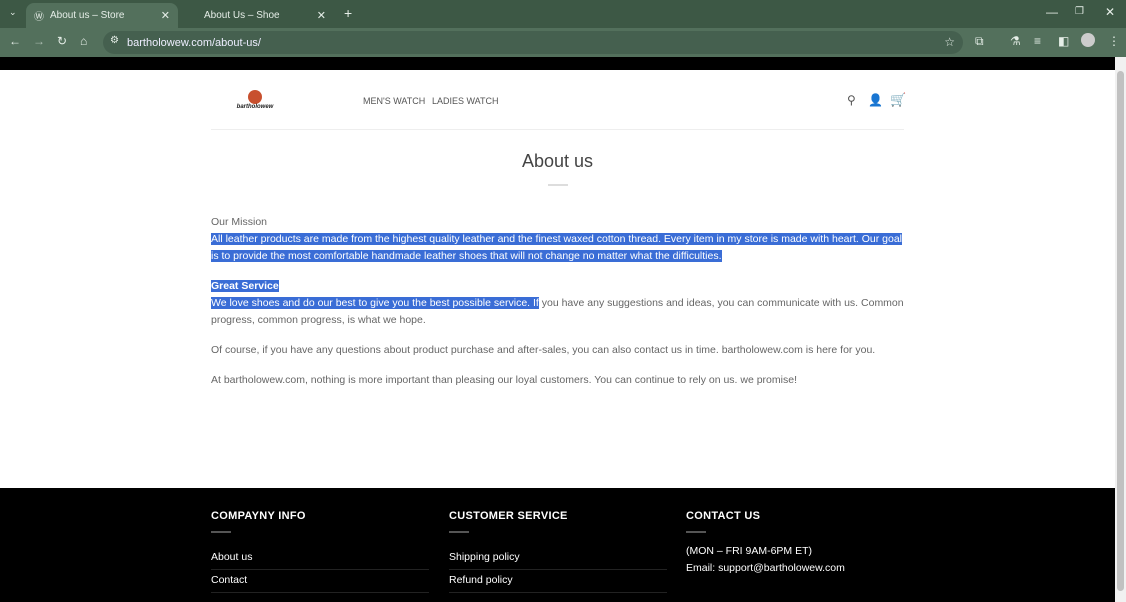 This screenshot has width=1126, height=602. I want to click on footer-link-contact: Contact, so click(320, 581).